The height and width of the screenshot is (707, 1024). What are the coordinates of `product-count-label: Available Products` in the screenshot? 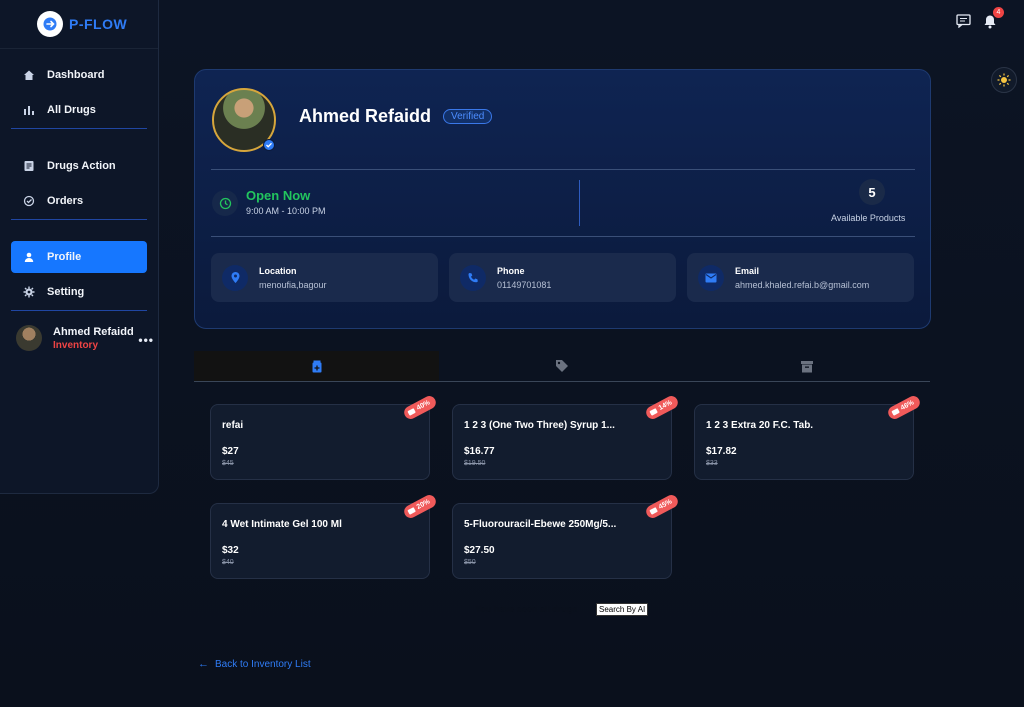 It's located at (868, 218).